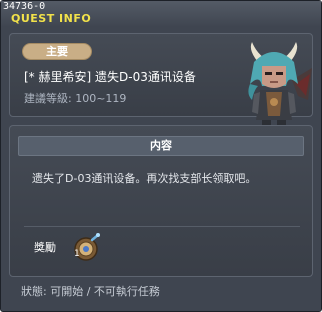 The image size is (322, 312). Describe the element at coordinates (110, 77) in the screenshot. I see `quest-name: [* 赫里希安] 遗失D-03通讯设备` at that location.